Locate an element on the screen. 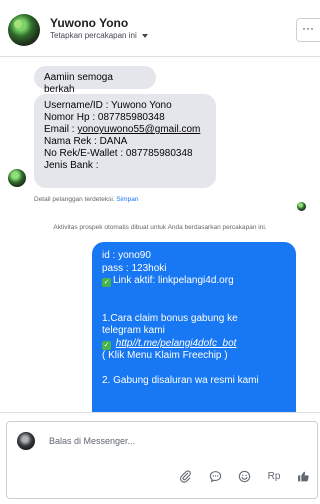  smiley-icon is located at coordinates (244, 477).